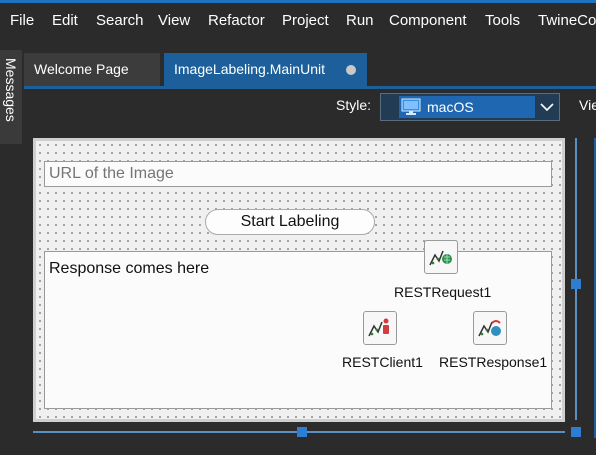 This screenshot has width=596, height=455. What do you see at coordinates (65, 20) in the screenshot?
I see `menu-edit: Edit` at bounding box center [65, 20].